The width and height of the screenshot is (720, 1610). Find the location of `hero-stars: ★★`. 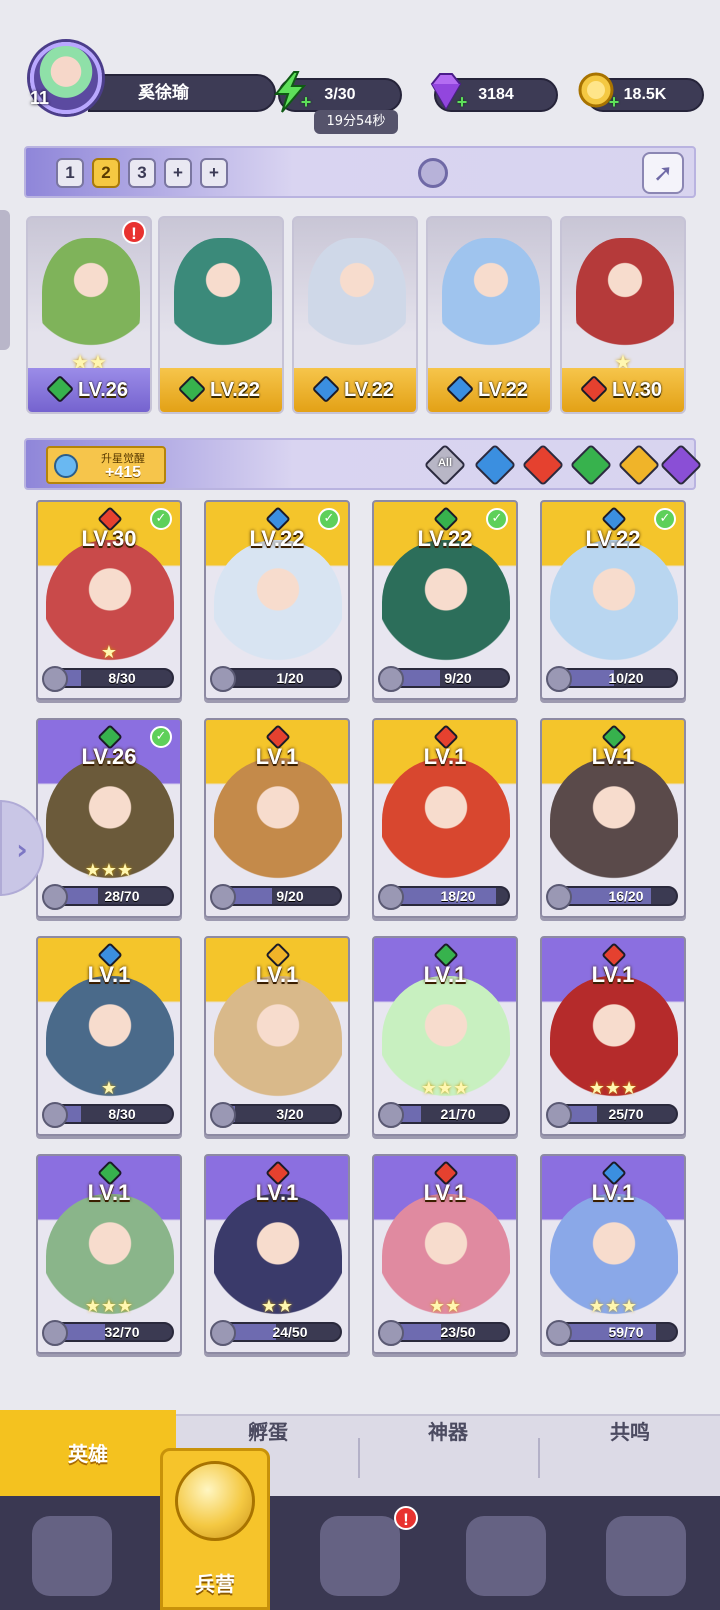

hero-stars: ★★ is located at coordinates (277, 1306).